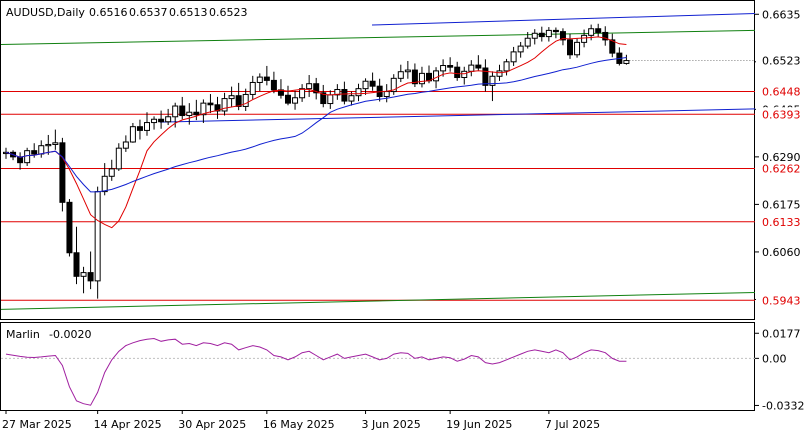 The width and height of the screenshot is (812, 435). What do you see at coordinates (37, 424) in the screenshot?
I see `x-tick-label: 27 Mar 2025` at bounding box center [37, 424].